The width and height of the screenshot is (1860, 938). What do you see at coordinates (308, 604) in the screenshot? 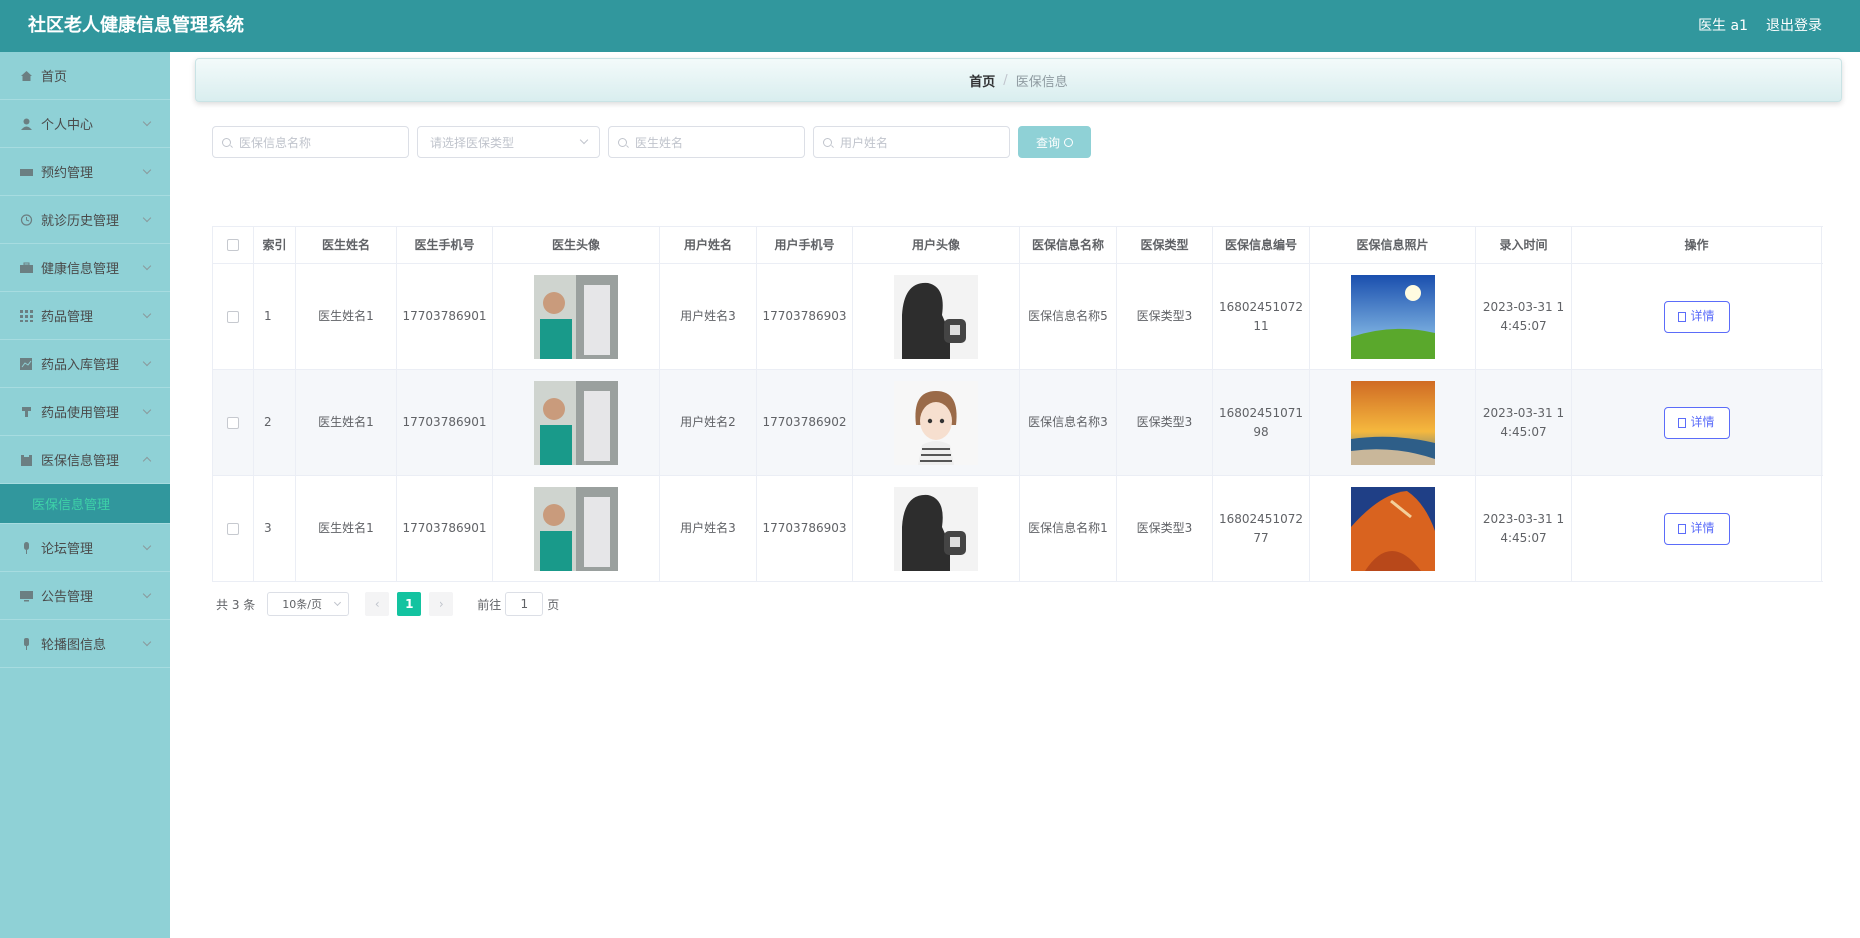
I see `page-size-select: 10条/页` at bounding box center [308, 604].